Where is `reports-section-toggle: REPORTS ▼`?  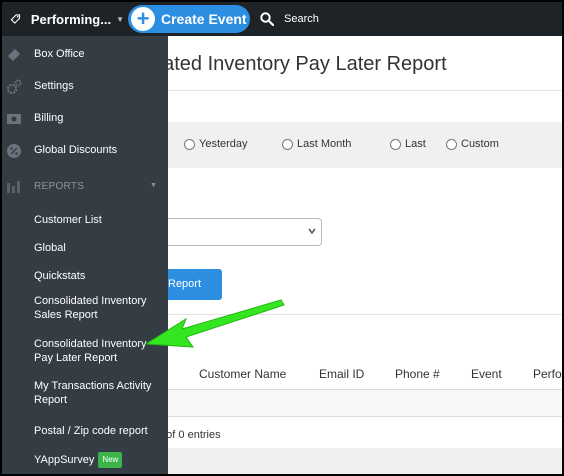 reports-section-toggle: REPORTS ▼ is located at coordinates (85, 187).